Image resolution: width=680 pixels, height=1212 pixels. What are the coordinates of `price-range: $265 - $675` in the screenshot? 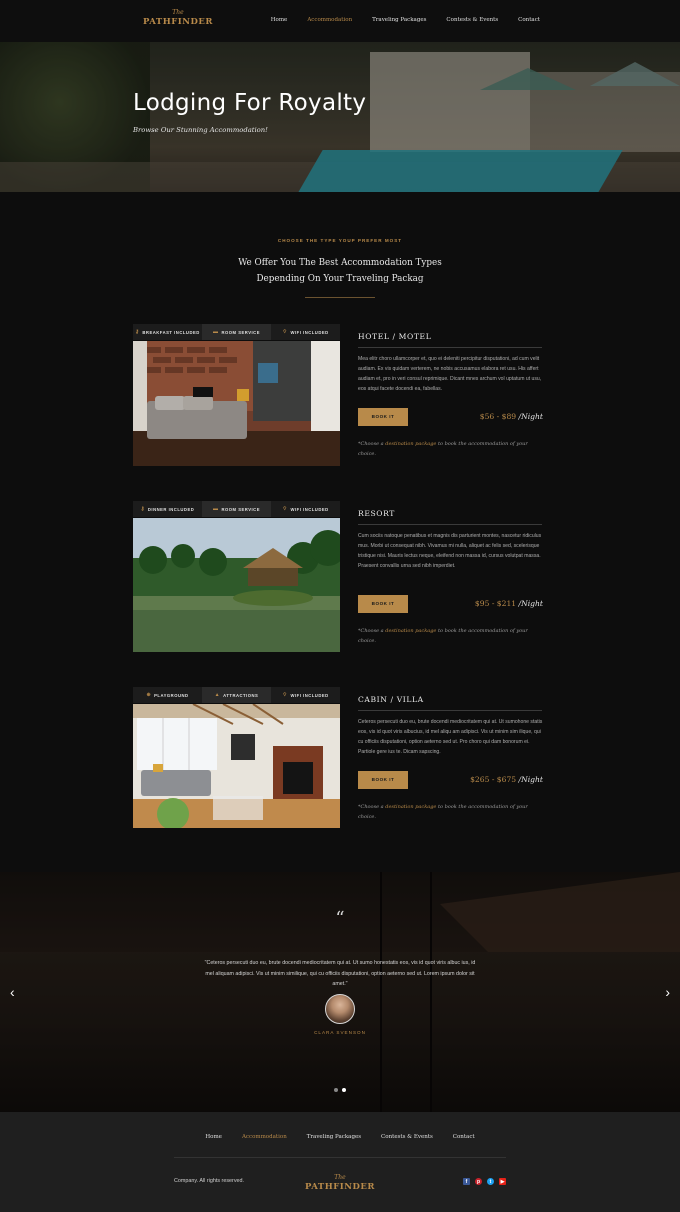 It's located at (493, 779).